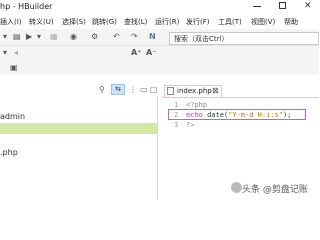 This screenshot has width=320, height=240. Describe the element at coordinates (176, 105) in the screenshot. I see `line-number: 1` at that location.